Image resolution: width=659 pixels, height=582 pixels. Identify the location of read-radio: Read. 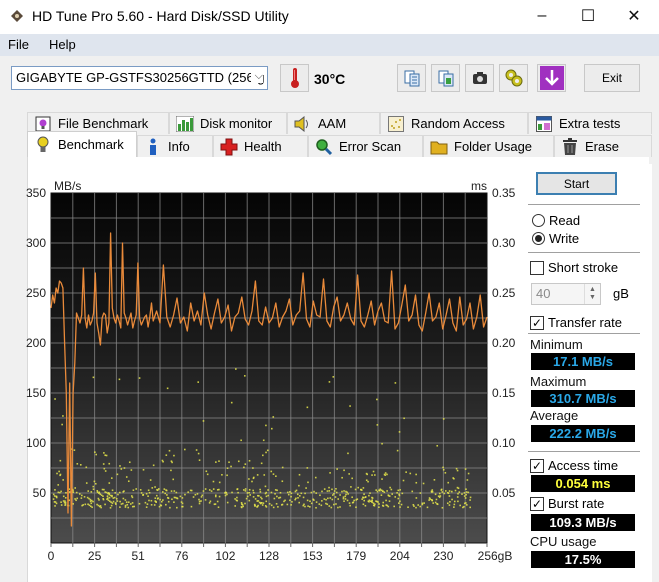
(556, 220).